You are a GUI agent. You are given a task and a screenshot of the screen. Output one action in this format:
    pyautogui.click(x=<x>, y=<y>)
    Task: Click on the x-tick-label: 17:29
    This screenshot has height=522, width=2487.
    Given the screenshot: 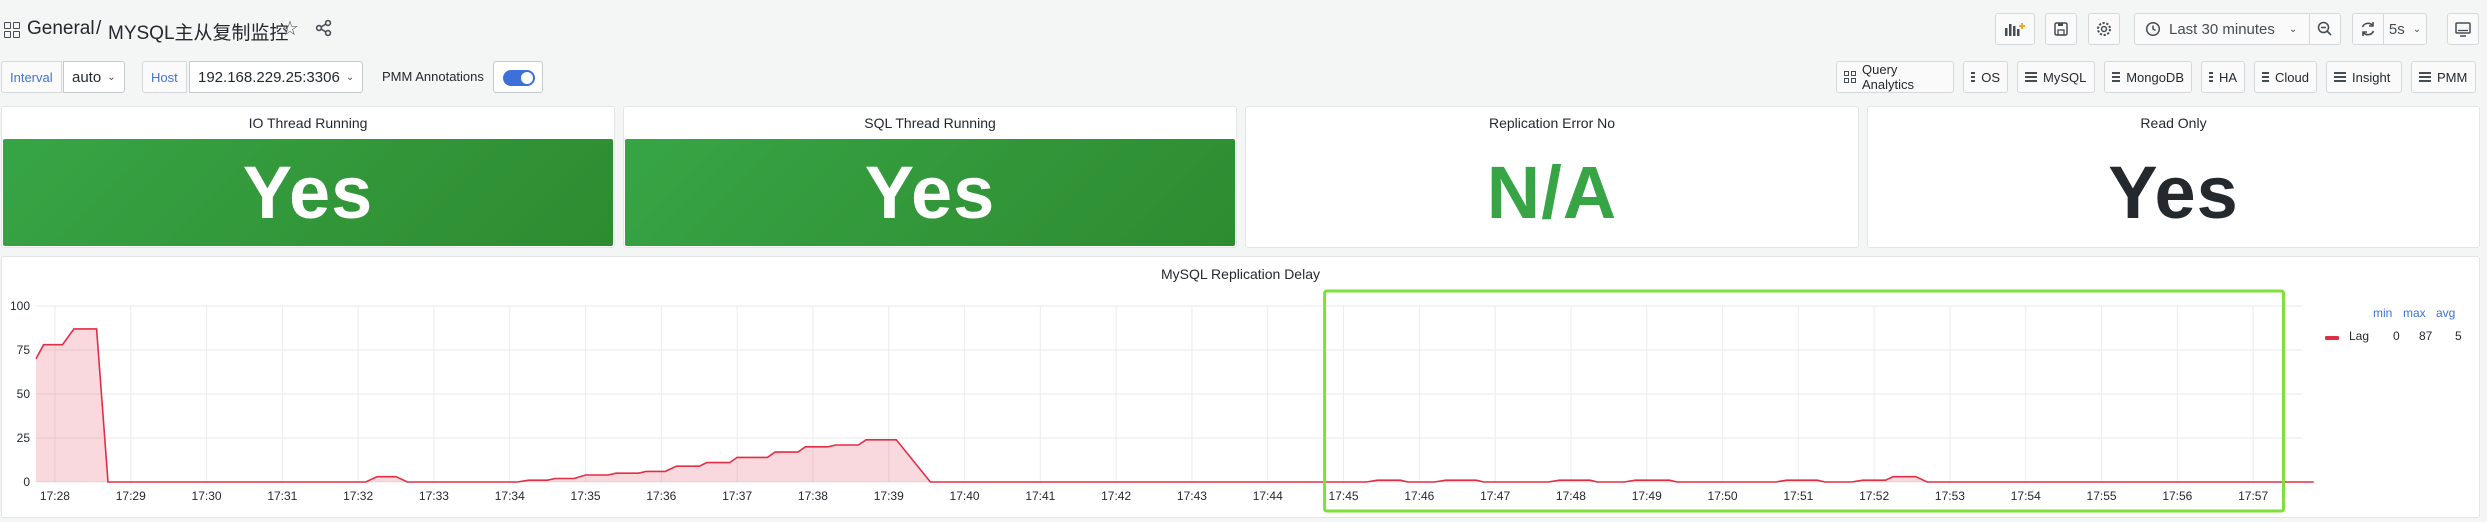 What is the action you would take?
    pyautogui.click(x=131, y=496)
    